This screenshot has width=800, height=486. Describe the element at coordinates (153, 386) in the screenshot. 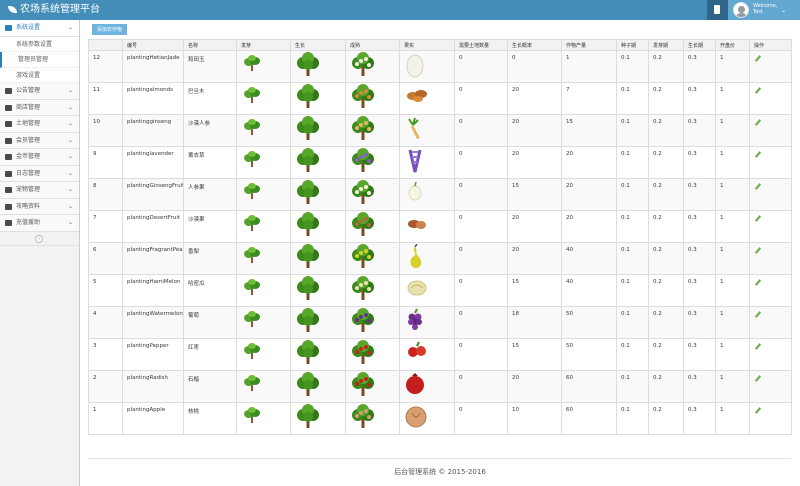

I see `cell-code: plantingRadish` at that location.